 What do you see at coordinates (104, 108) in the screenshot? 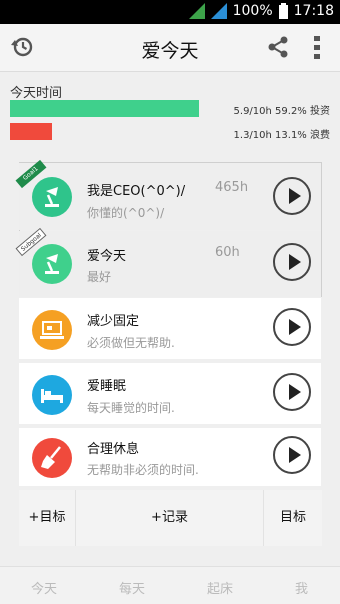
I see `invest-progress-bar` at bounding box center [104, 108].